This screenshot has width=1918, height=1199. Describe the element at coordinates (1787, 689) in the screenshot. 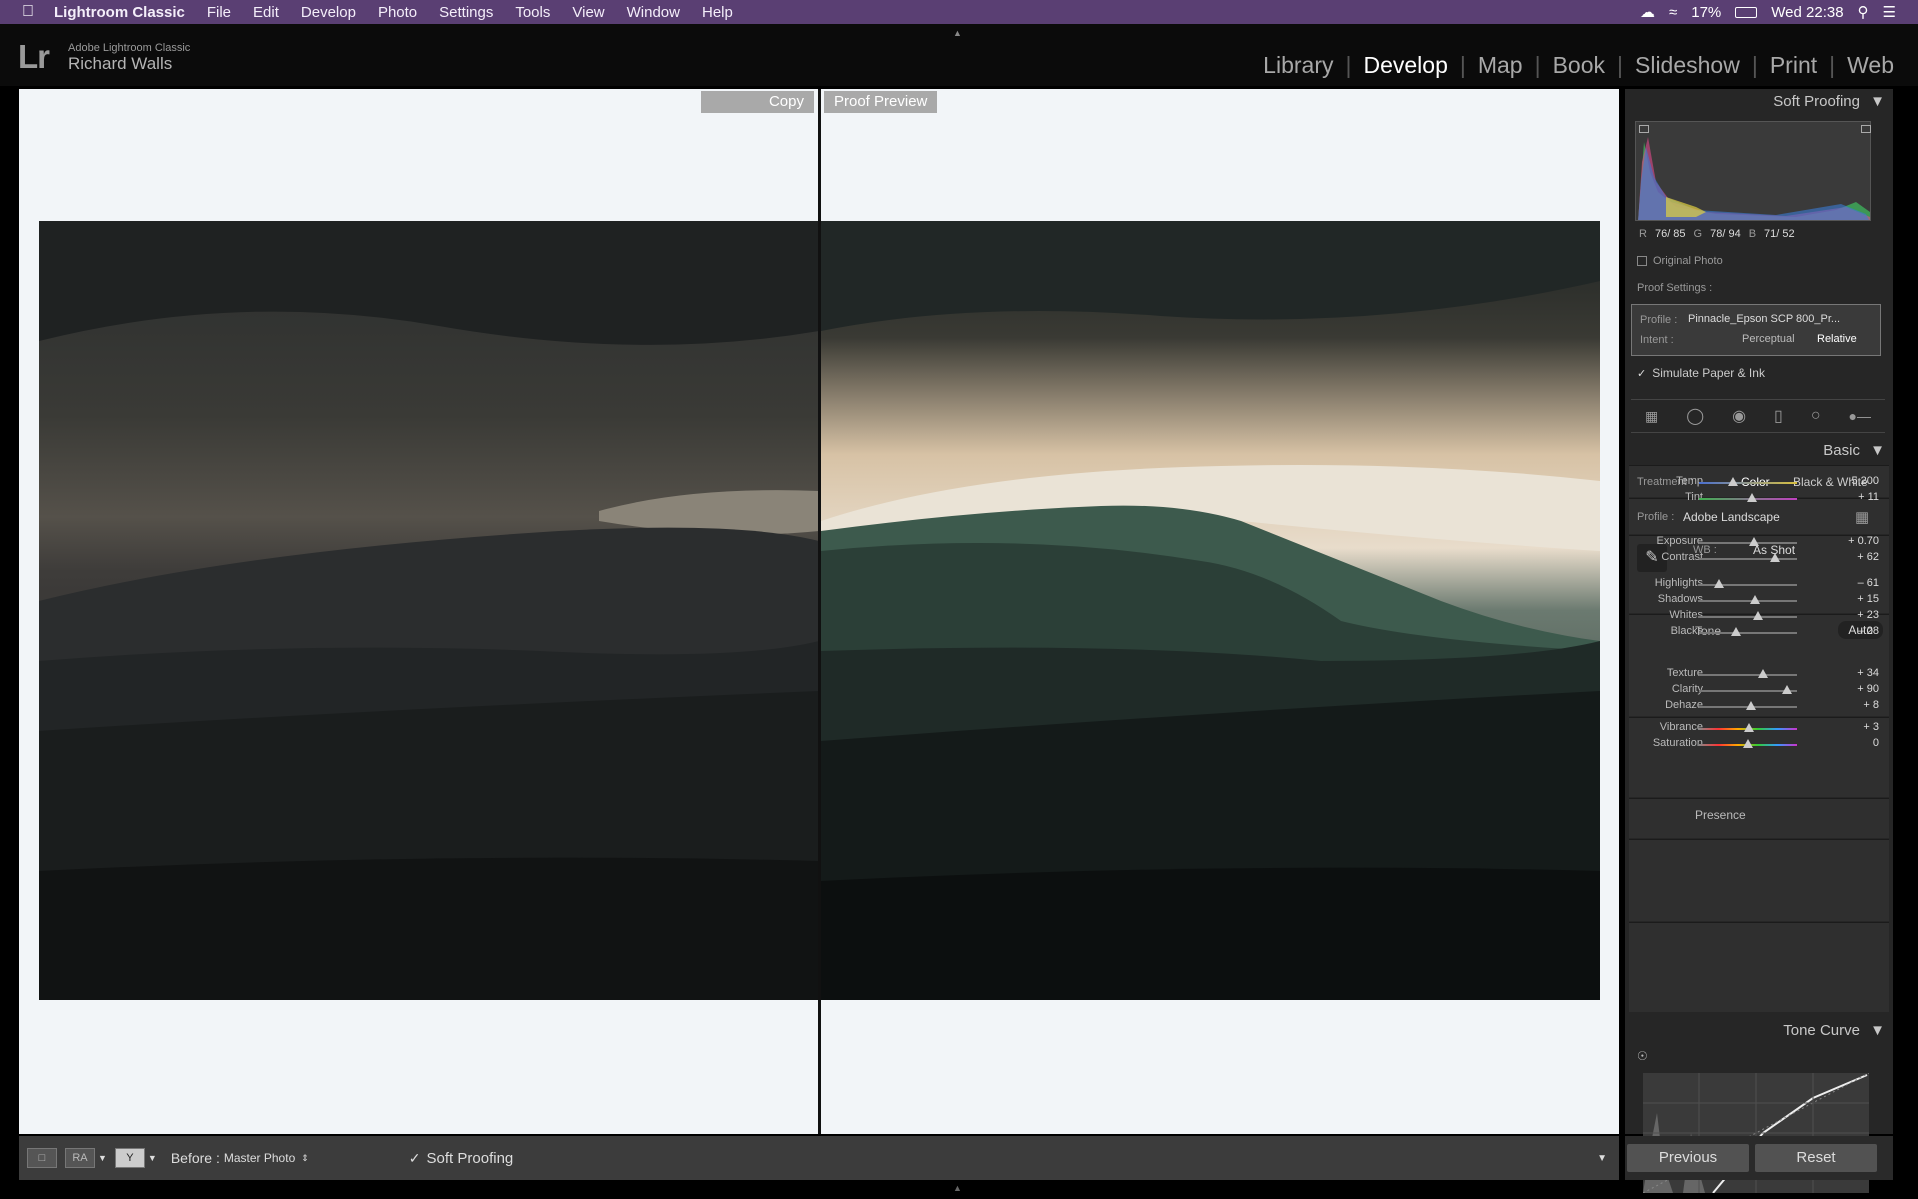

I see `slider-knob-clarity` at that location.